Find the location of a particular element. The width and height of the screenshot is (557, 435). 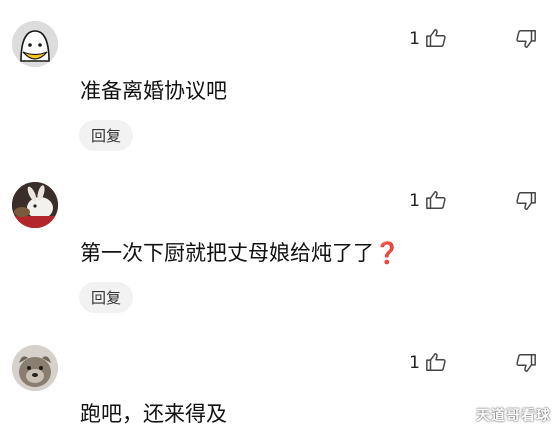

question-mark-emoji: ❓ is located at coordinates (387, 253).